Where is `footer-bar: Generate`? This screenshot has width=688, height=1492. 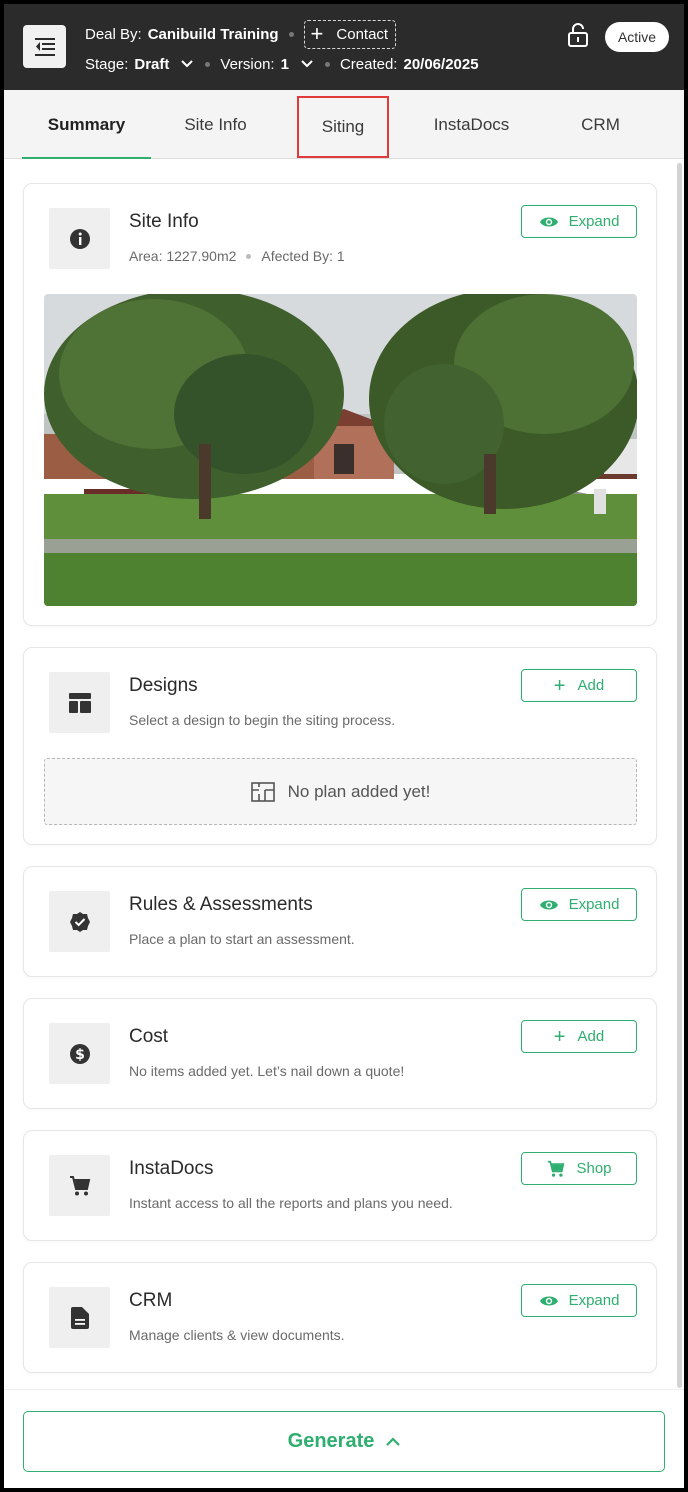 footer-bar: Generate is located at coordinates (344, 1438).